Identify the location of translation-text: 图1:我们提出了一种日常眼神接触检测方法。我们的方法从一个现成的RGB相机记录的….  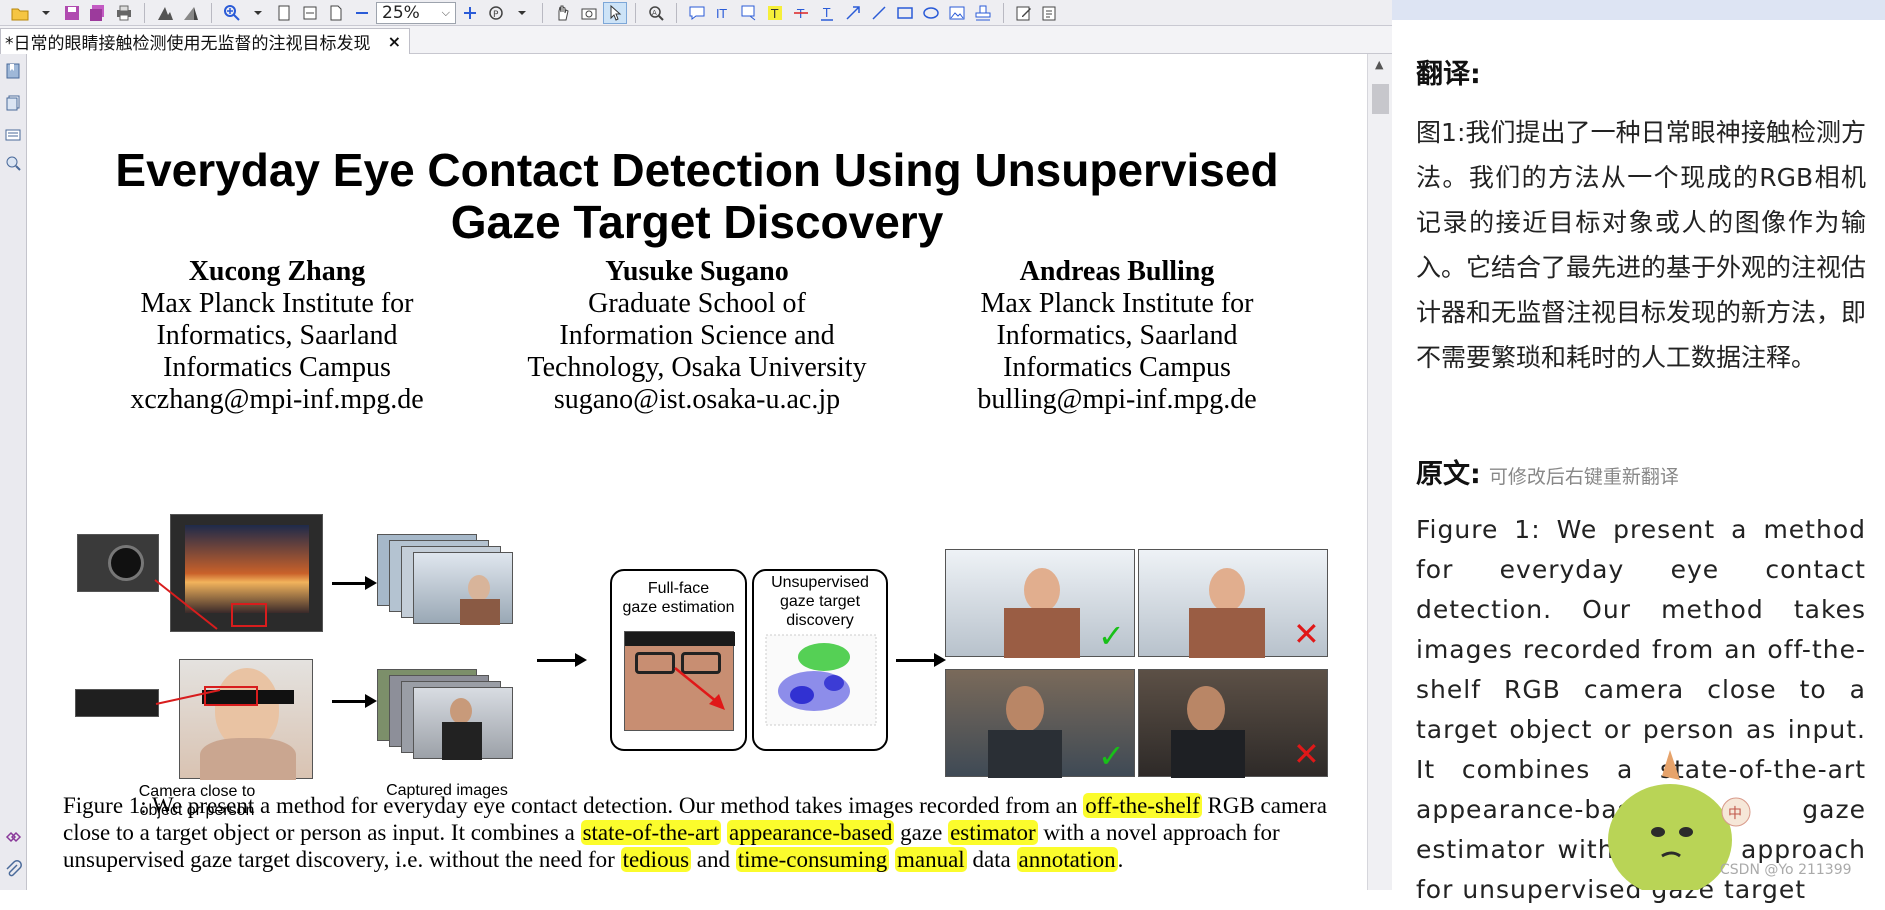
(1641, 245).